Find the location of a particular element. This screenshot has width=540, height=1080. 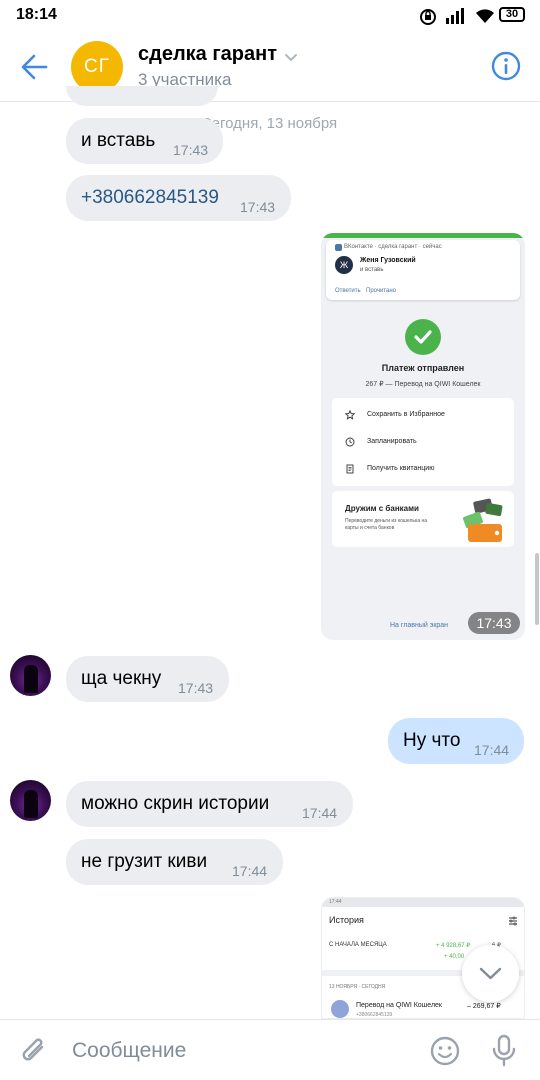

banks-title: Дружим с банками is located at coordinates (382, 508).